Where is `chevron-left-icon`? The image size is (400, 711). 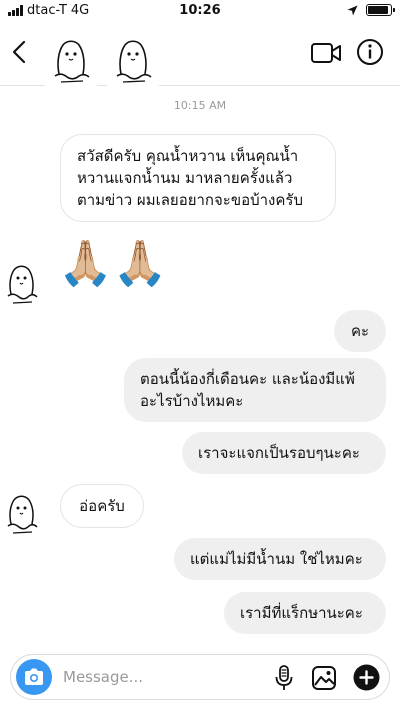 chevron-left-icon is located at coordinates (19, 52).